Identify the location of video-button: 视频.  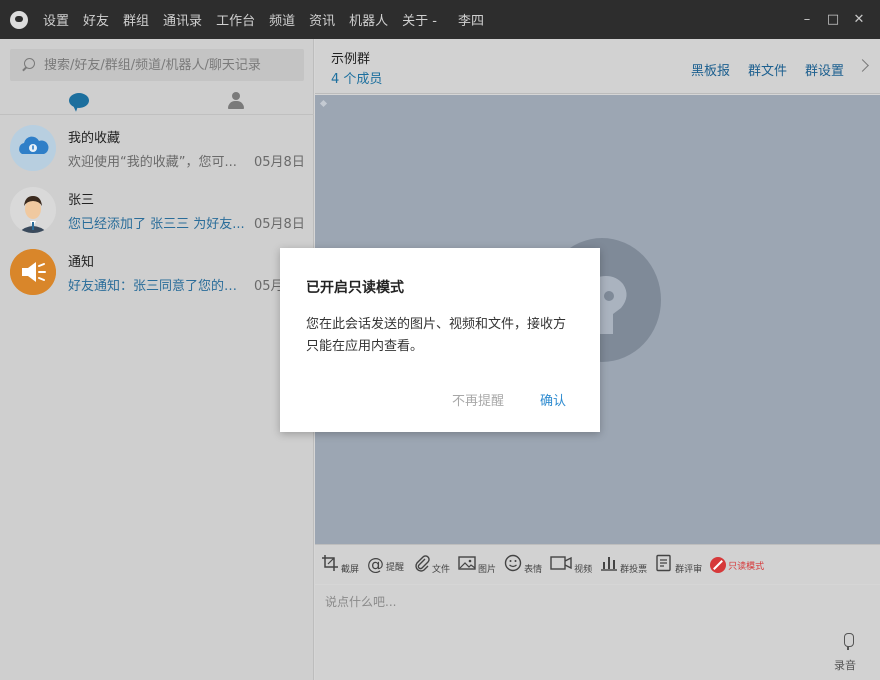
(571, 565).